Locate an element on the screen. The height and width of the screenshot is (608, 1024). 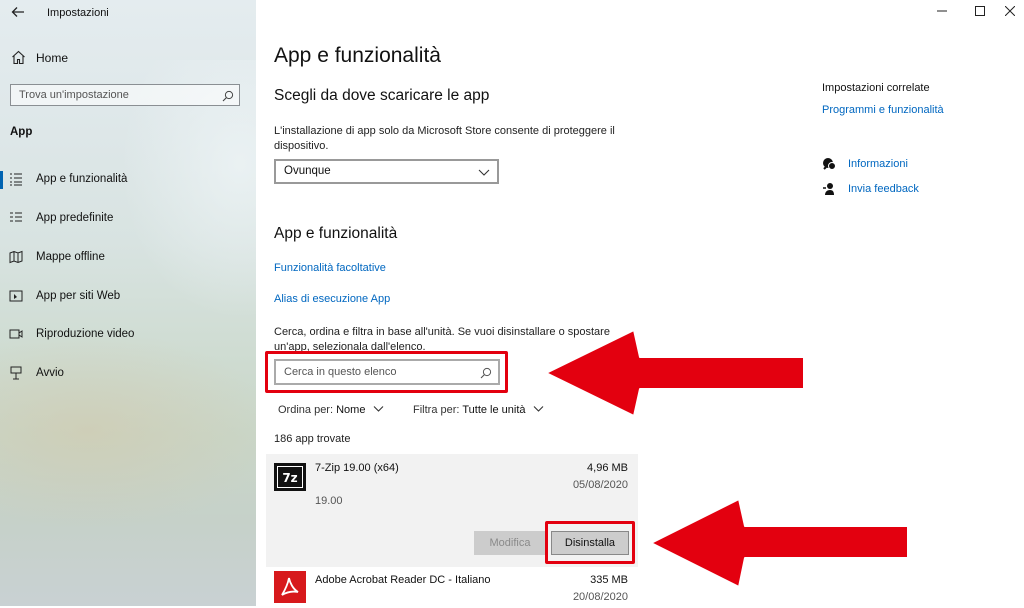
app-count: 186 app trovate is located at coordinates (312, 439).